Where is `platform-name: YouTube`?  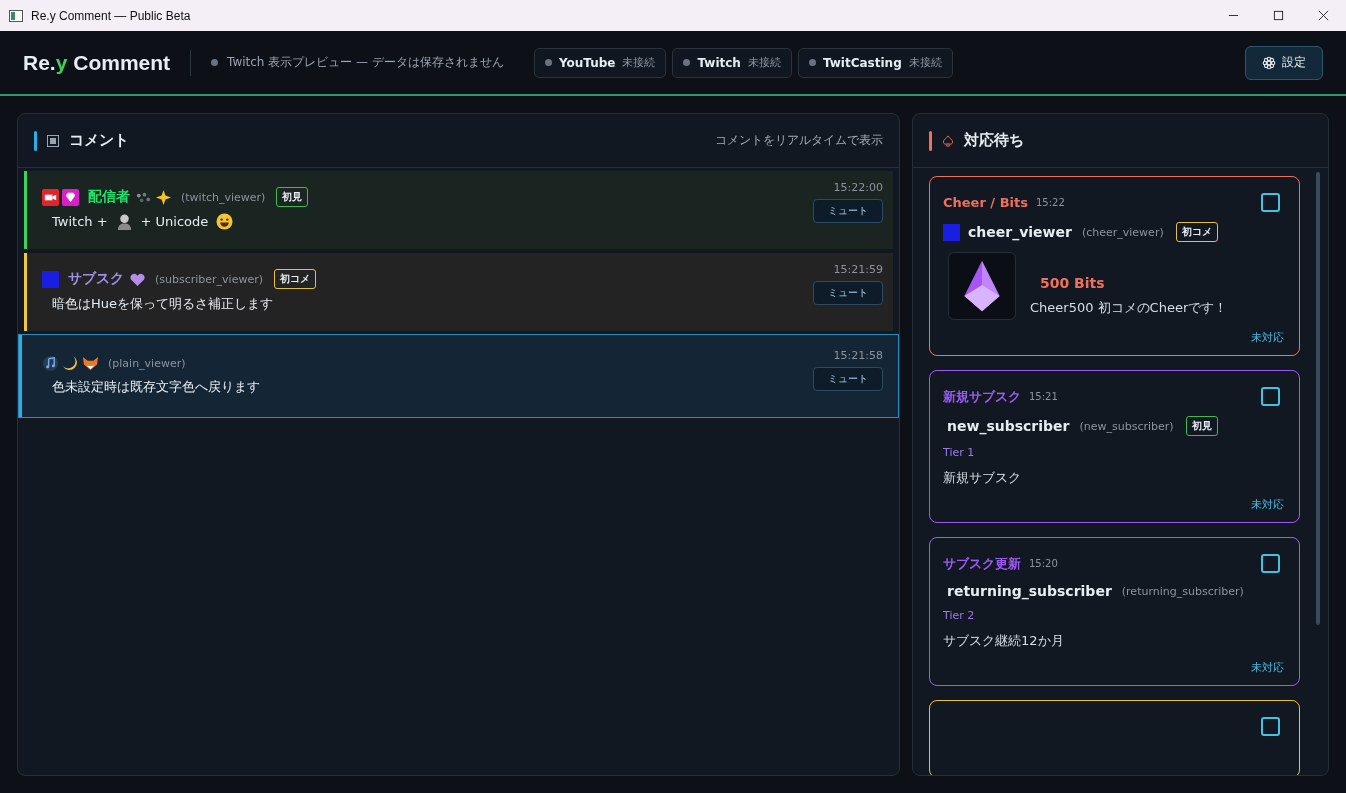
platform-name: YouTube is located at coordinates (587, 62).